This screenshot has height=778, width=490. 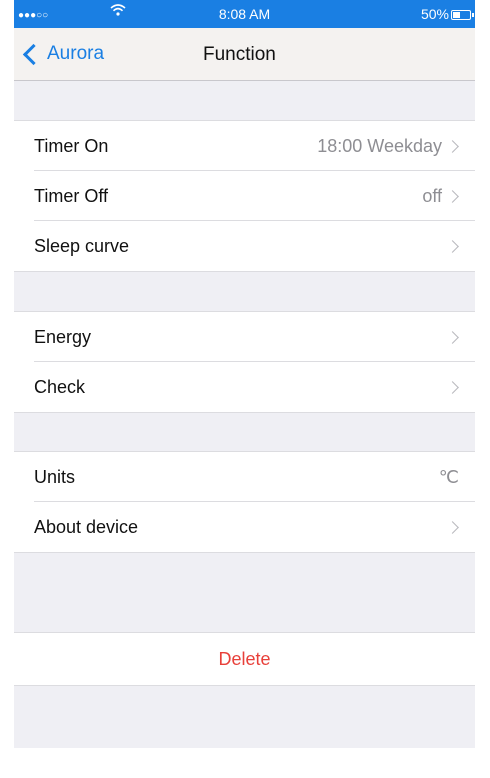 What do you see at coordinates (244, 527) in the screenshot?
I see `row-about-device: About device` at bounding box center [244, 527].